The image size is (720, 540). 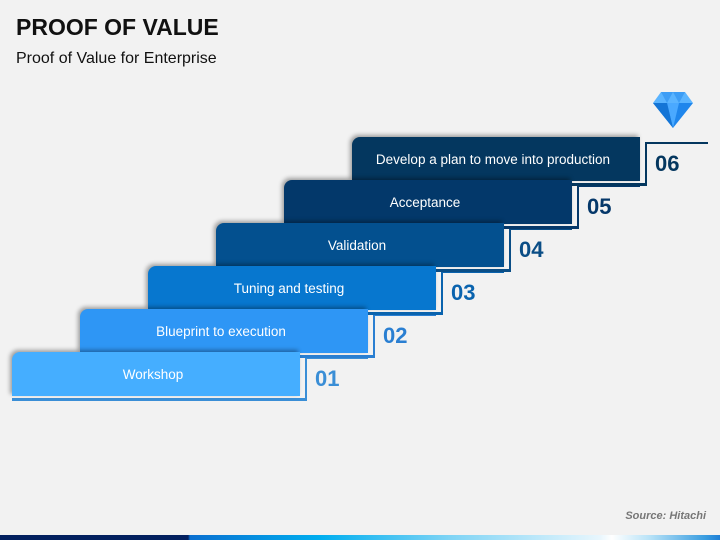 I want to click on diamond-icon, so click(x=673, y=110).